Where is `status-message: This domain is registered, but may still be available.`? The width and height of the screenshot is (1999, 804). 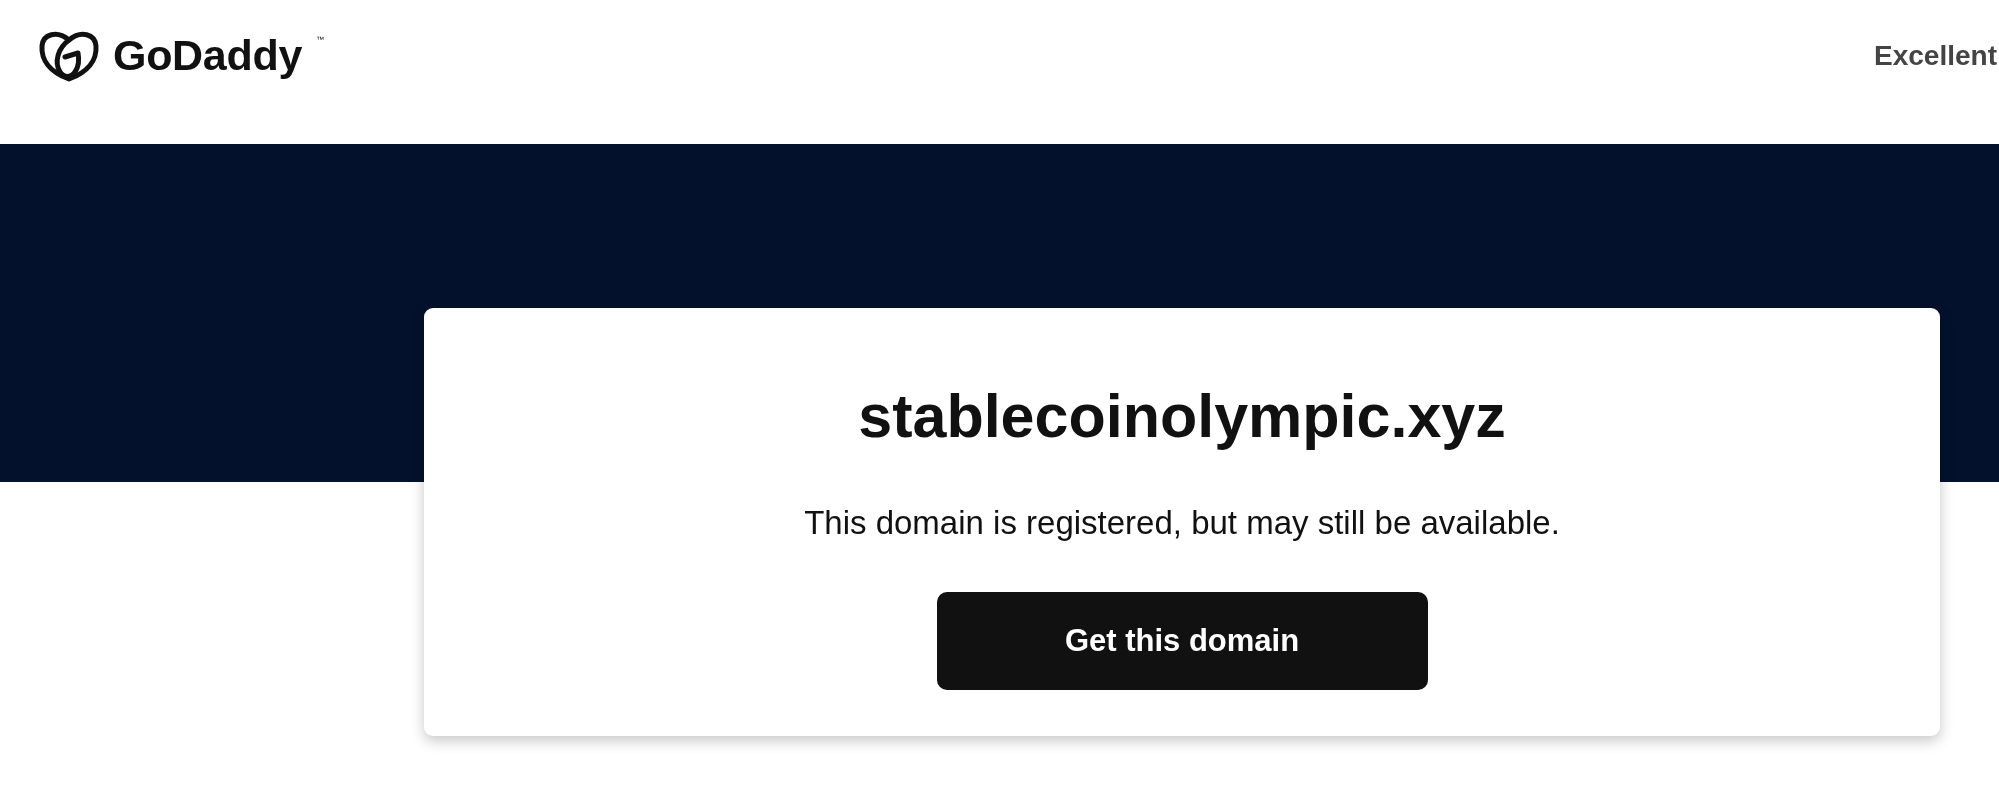 status-message: This domain is registered, but may still be available. is located at coordinates (1182, 523).